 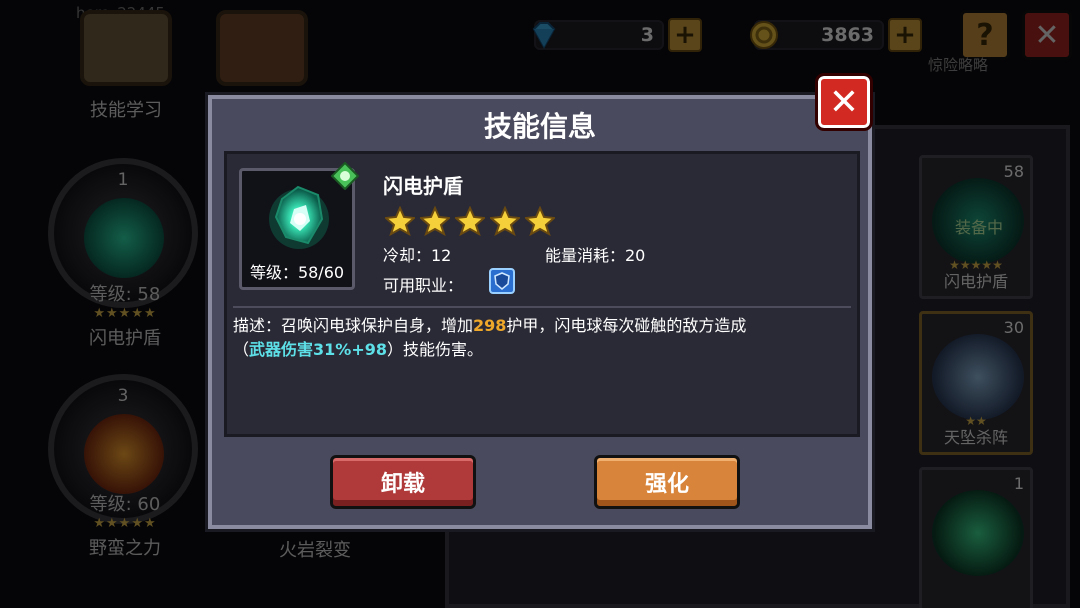 I want to click on wind-icon, so click(x=978, y=533).